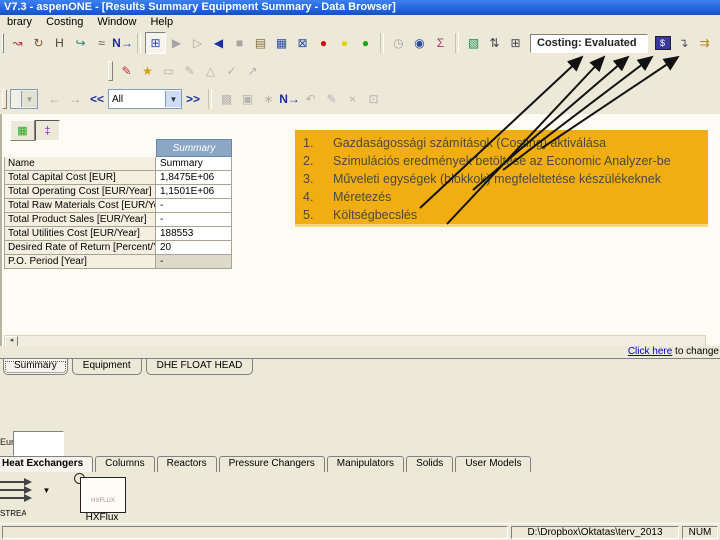 The width and height of the screenshot is (720, 540). What do you see at coordinates (360, 531) in the screenshot?
I see `status-bar: D:\Dropbox\Oktatas\terv_2013 NUM` at bounding box center [360, 531].